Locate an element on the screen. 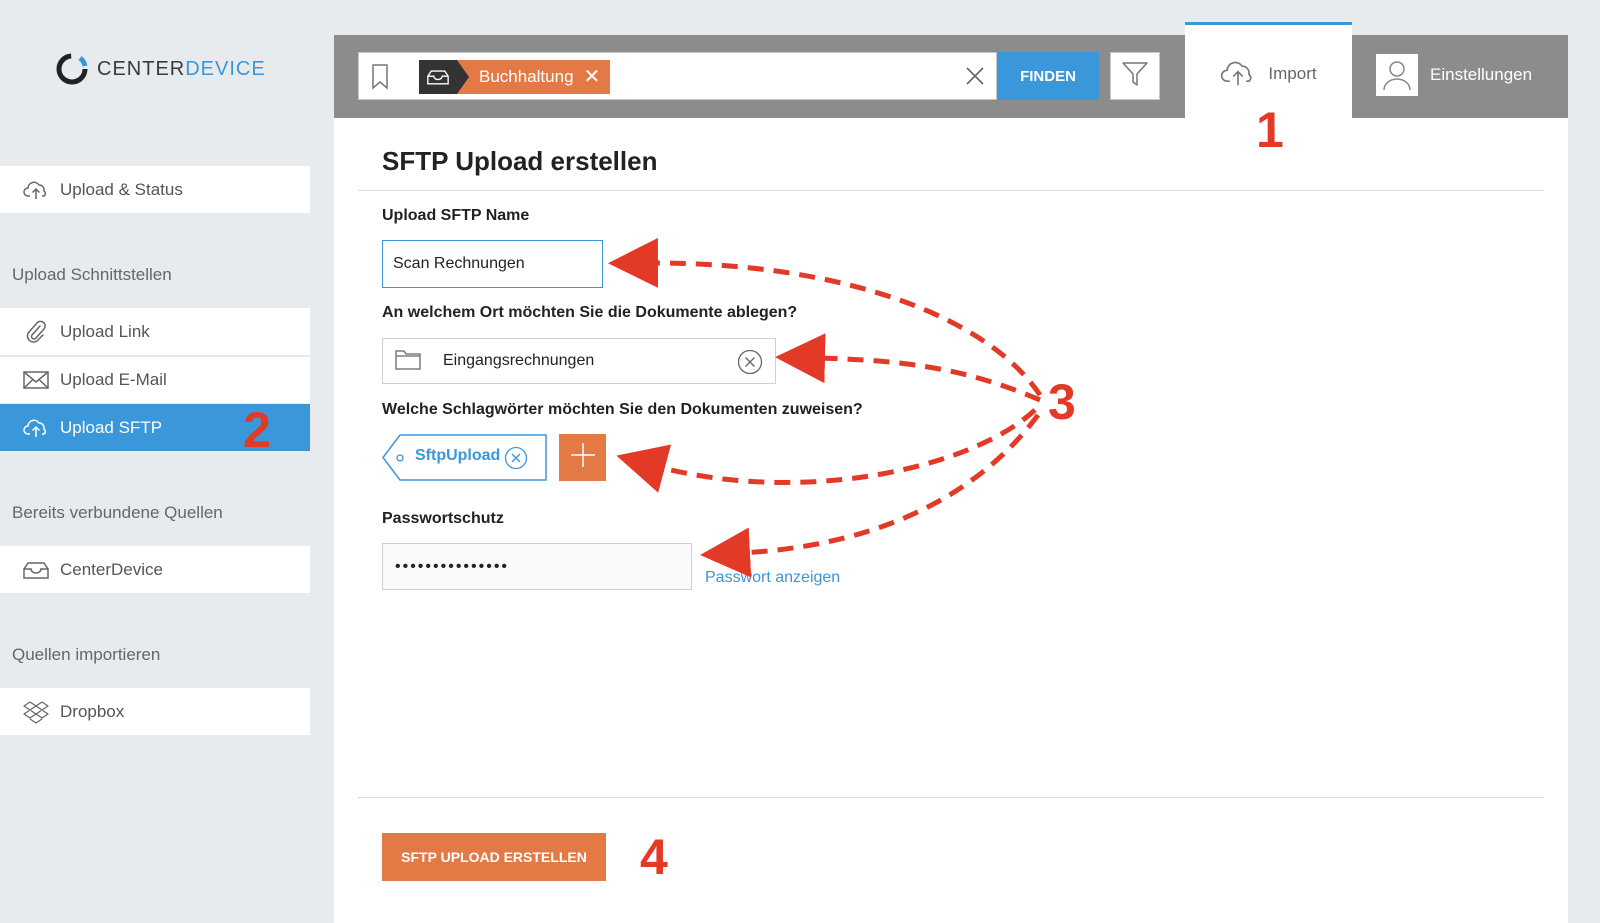 The height and width of the screenshot is (923, 1600). annotation-number-2: 2 is located at coordinates (257, 430).